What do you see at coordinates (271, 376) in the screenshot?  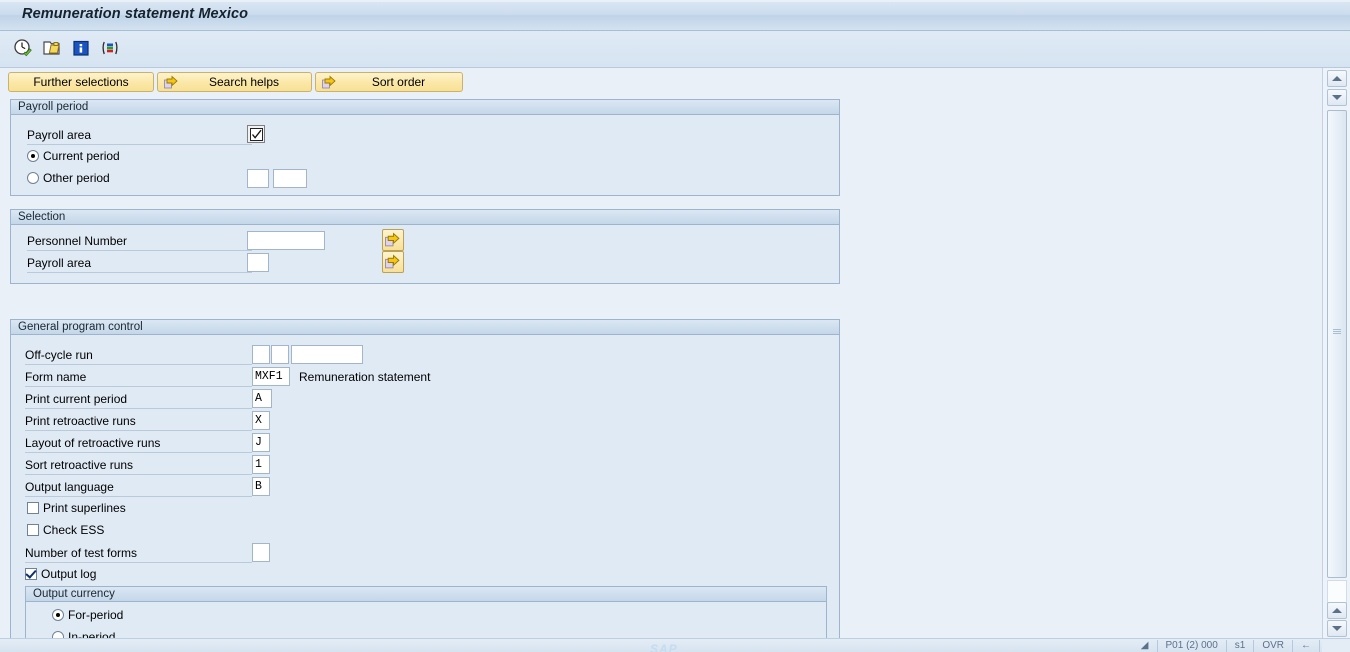 I see `form-name-input` at bounding box center [271, 376].